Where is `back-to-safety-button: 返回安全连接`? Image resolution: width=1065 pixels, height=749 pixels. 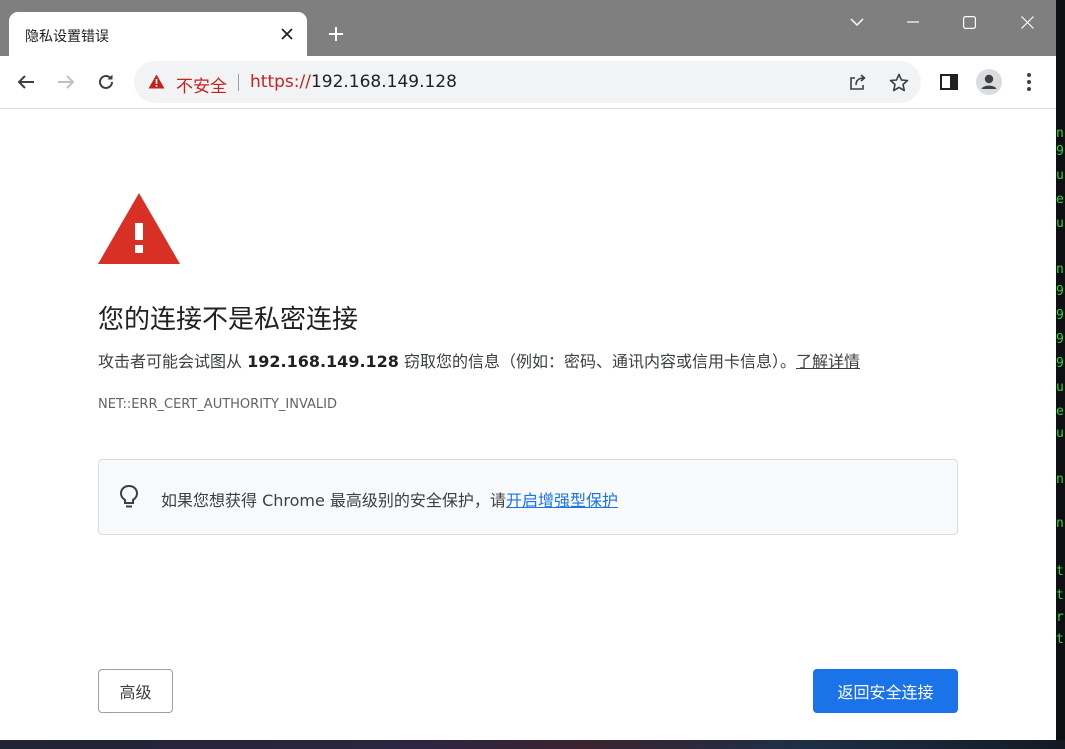 back-to-safety-button: 返回安全连接 is located at coordinates (885, 691).